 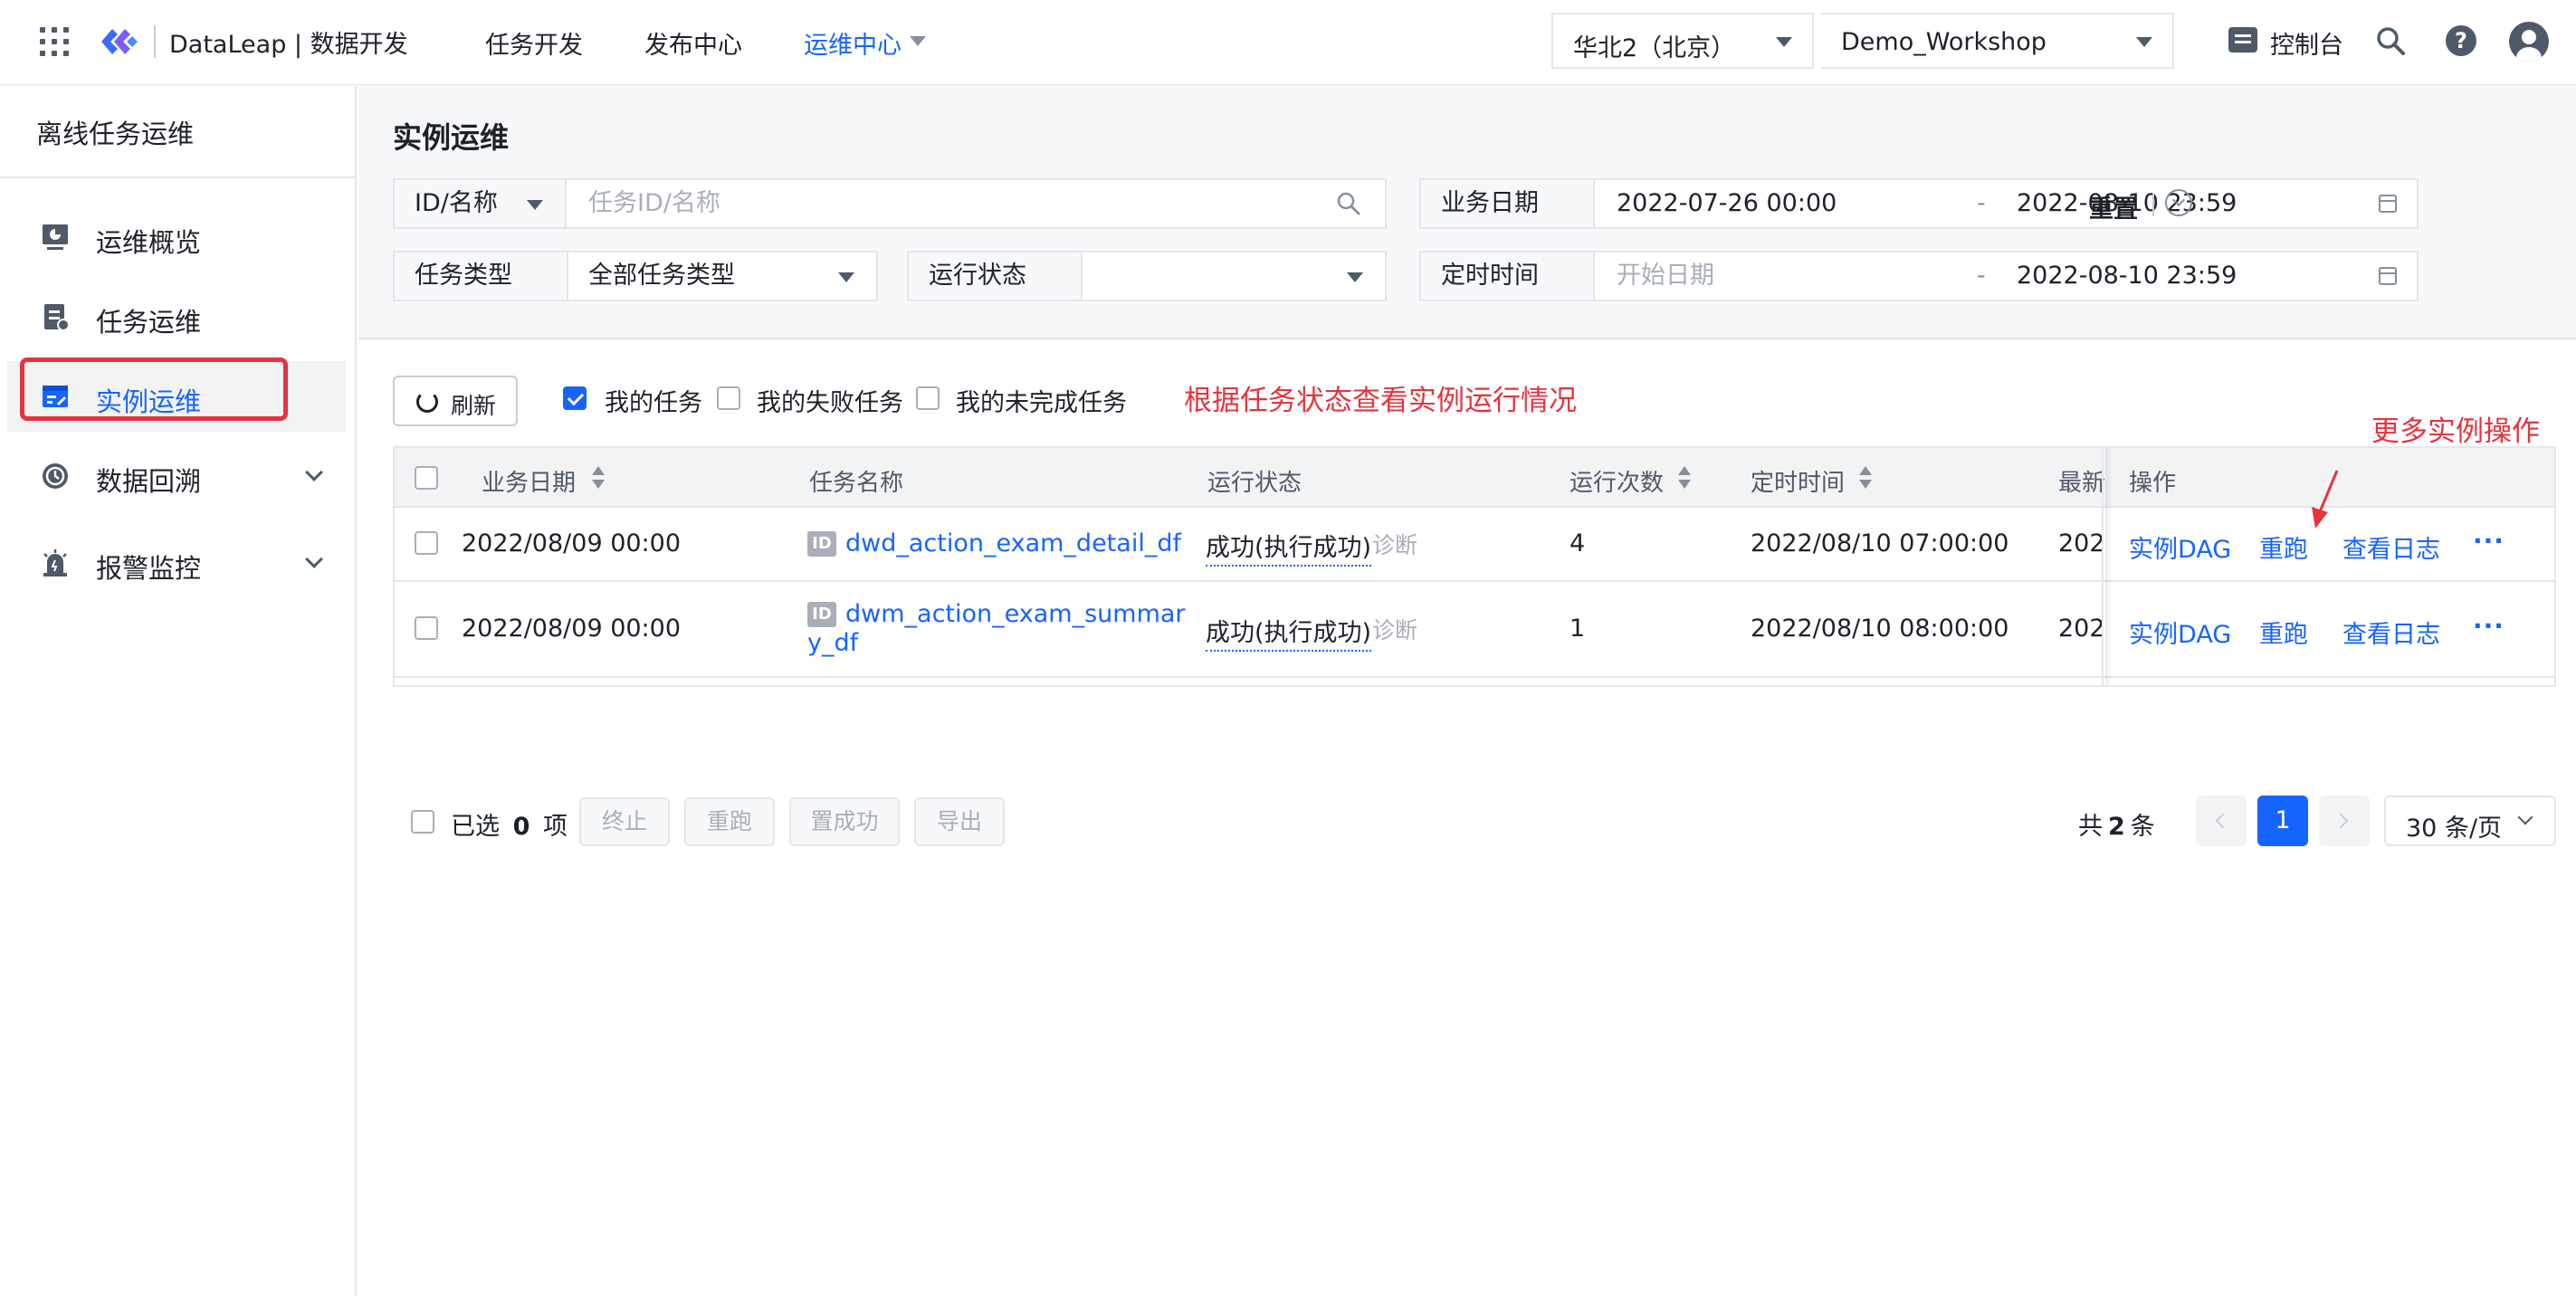 I want to click on col-biz-date: 业务日期, so click(x=529, y=481).